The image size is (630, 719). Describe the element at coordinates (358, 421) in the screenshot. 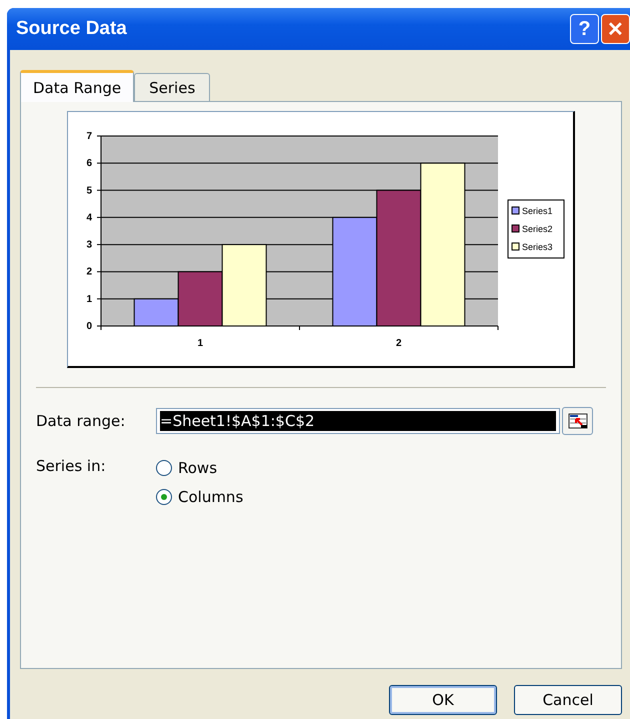

I see `range-field: =Sheet1!$A$1:$C$2` at that location.